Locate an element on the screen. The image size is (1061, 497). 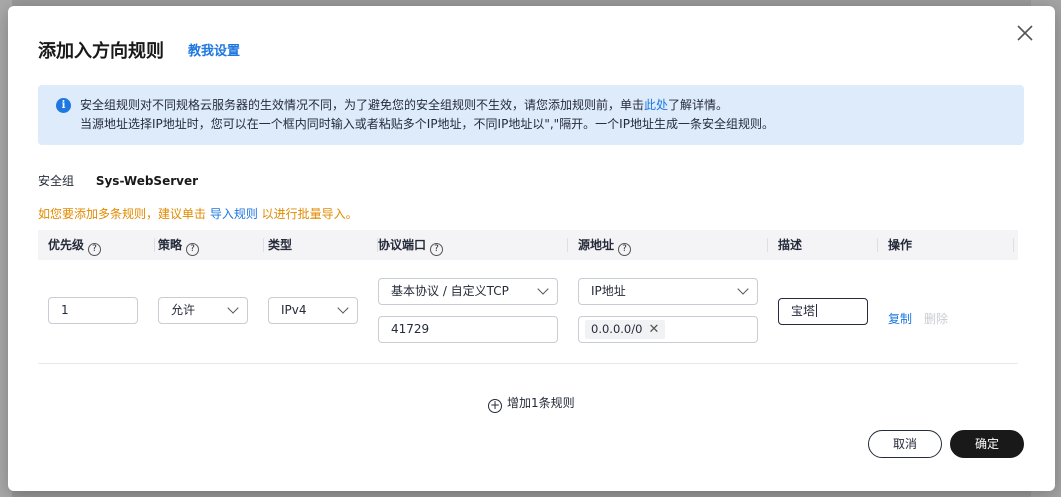
info-icon: i is located at coordinates (63, 105).